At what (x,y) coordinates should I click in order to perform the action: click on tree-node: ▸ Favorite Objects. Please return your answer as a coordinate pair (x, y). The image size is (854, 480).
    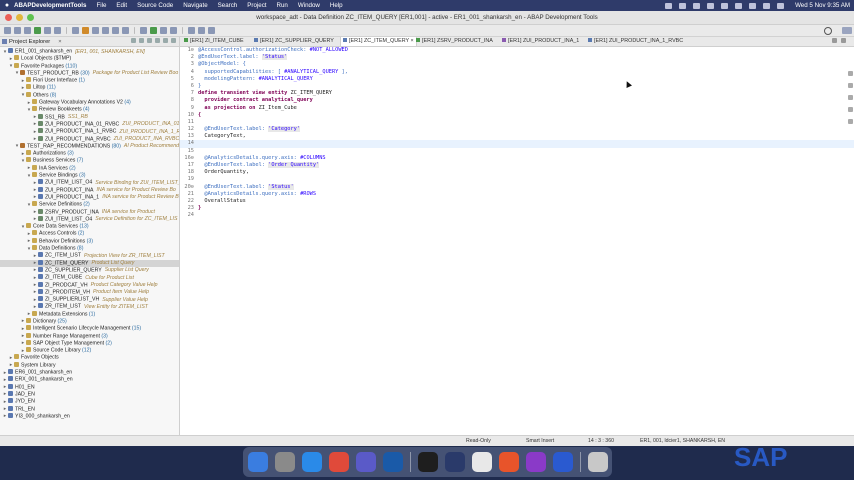
    Looking at the image, I should click on (89, 357).